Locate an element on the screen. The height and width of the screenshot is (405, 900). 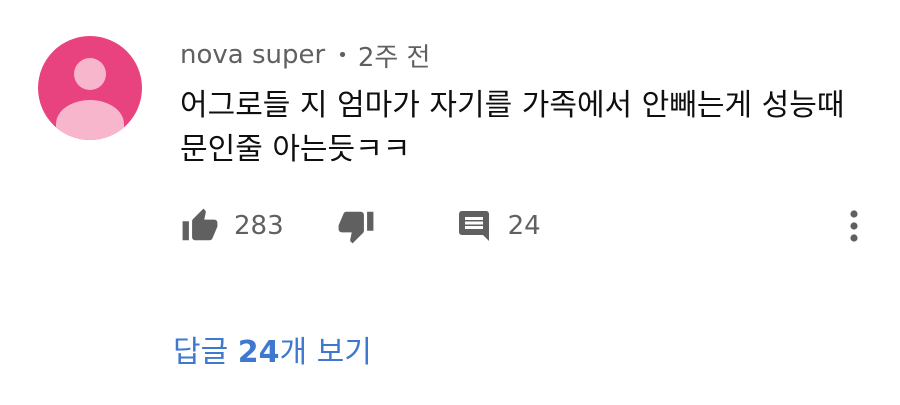
reply-group: 24 is located at coordinates (497, 226).